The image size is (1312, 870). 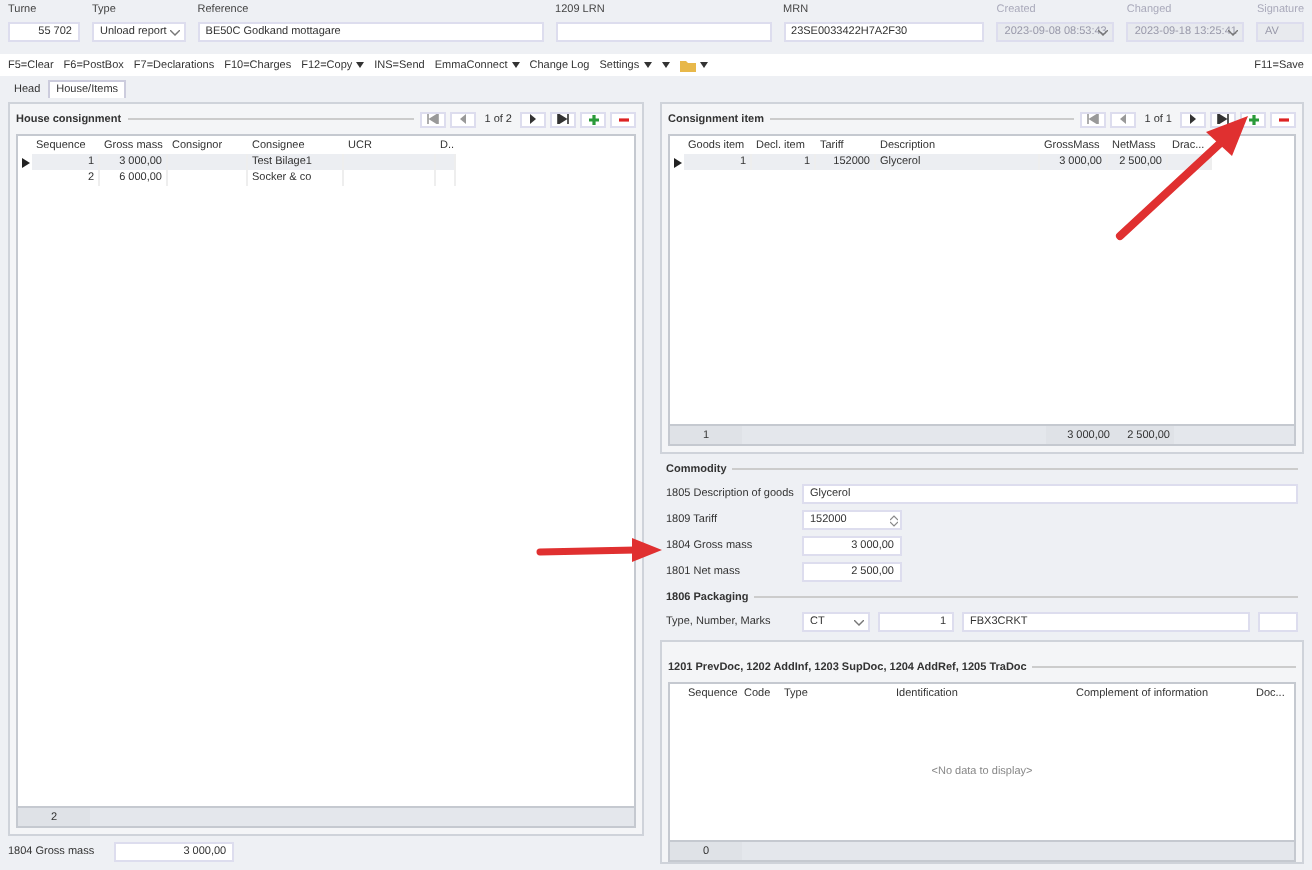 I want to click on spinner-arrows-icon, so click(x=894, y=520).